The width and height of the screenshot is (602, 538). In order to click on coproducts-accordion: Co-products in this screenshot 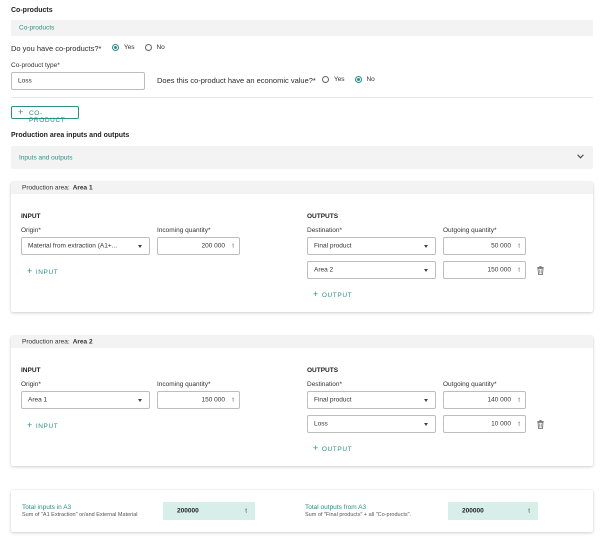, I will do `click(302, 28)`.